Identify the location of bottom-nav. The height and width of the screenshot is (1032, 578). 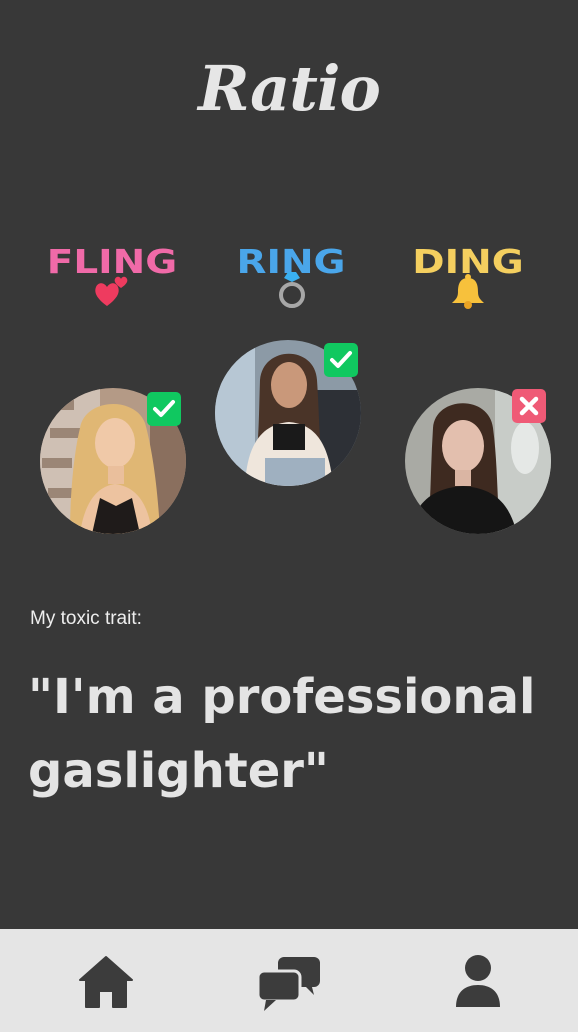
(289, 980).